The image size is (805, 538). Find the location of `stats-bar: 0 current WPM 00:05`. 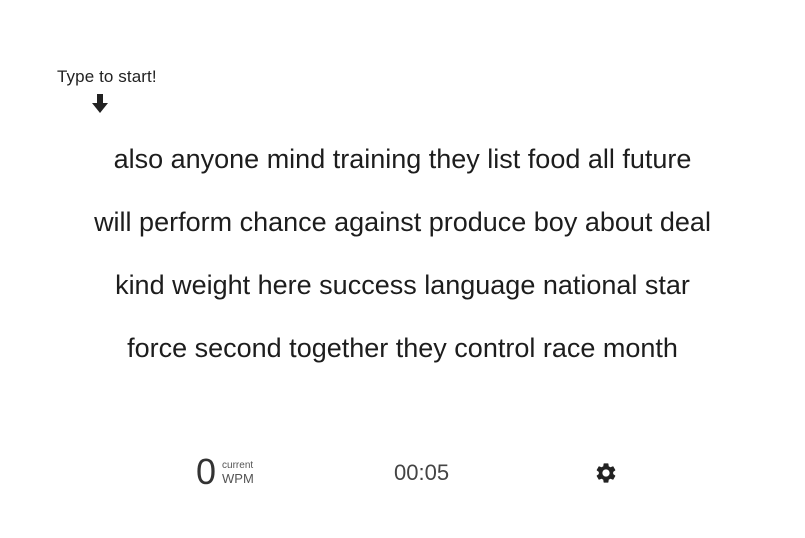

stats-bar: 0 current WPM 00:05 is located at coordinates (402, 472).